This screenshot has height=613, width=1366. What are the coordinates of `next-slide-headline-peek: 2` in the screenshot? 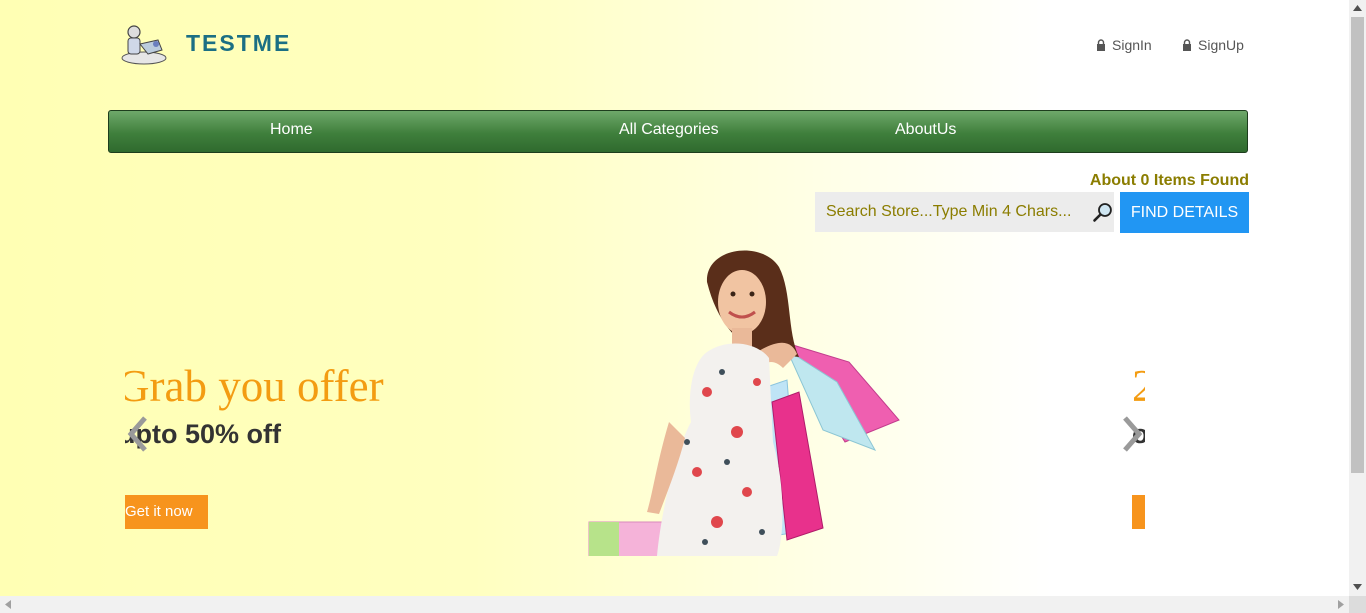 It's located at (1138, 386).